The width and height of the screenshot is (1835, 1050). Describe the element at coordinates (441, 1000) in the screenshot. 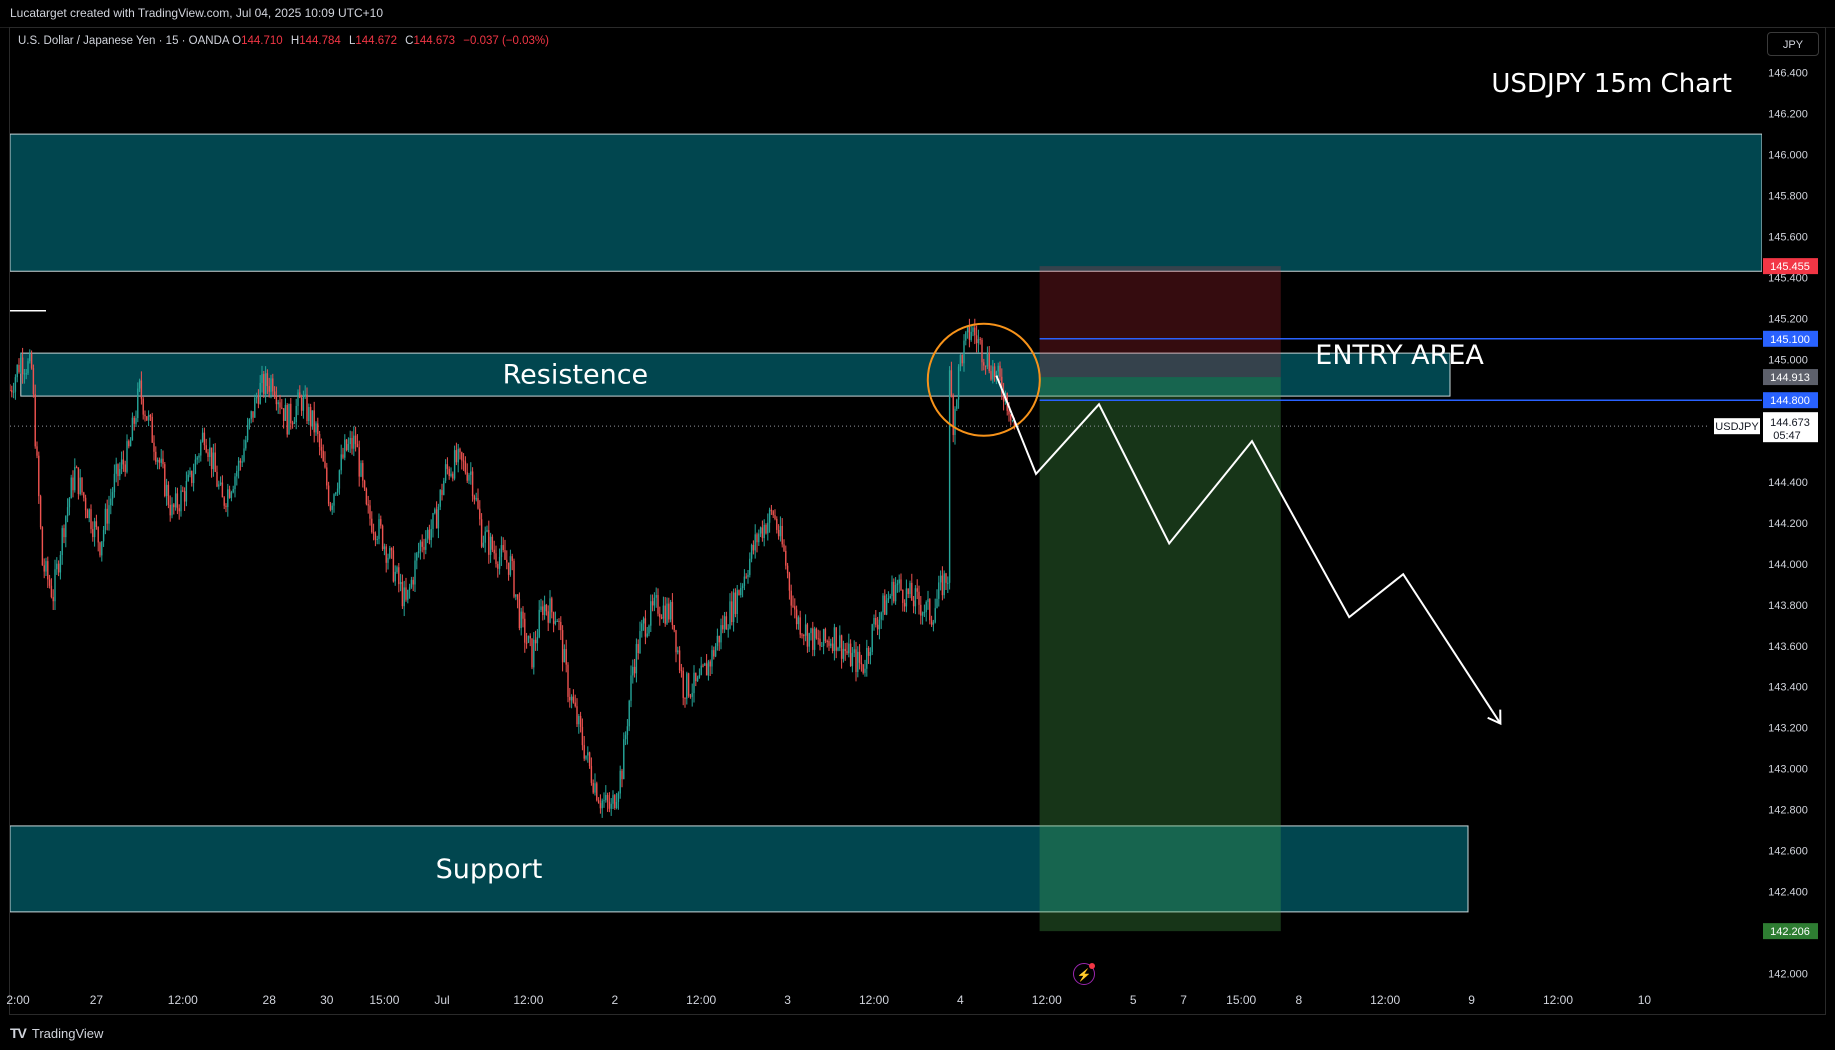

I see `x-tick-label: Jul` at that location.